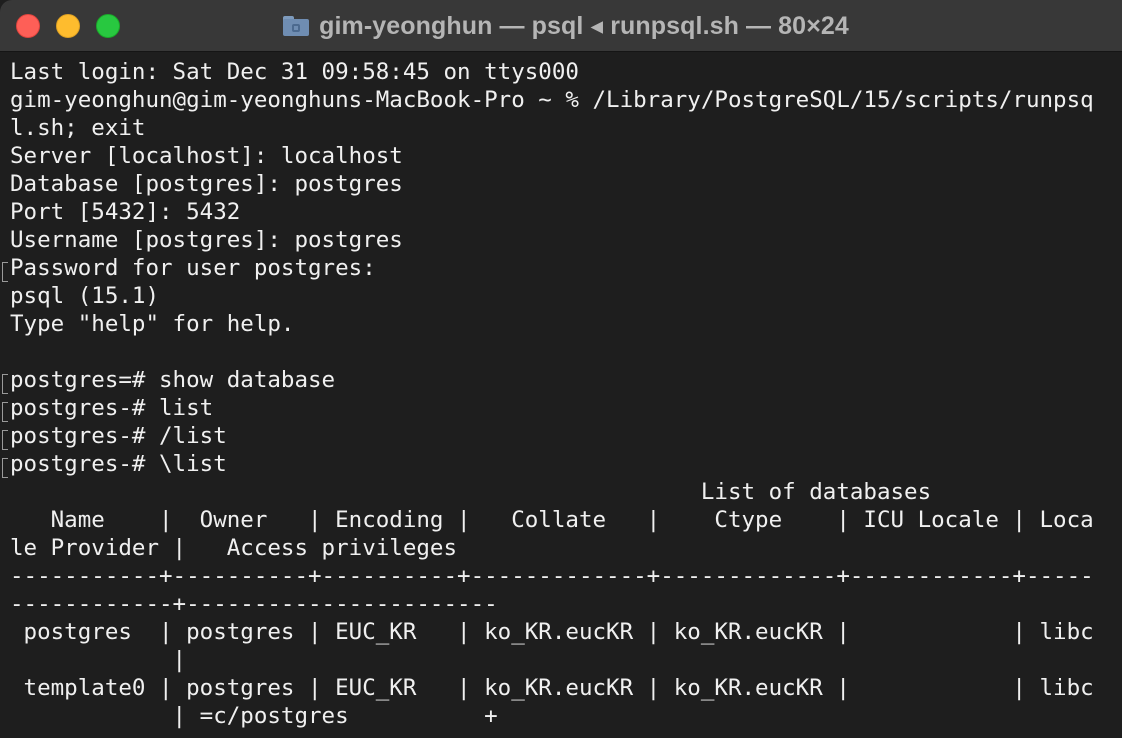 The image size is (1122, 738). I want to click on terminal-line: List of databases, so click(471, 492).